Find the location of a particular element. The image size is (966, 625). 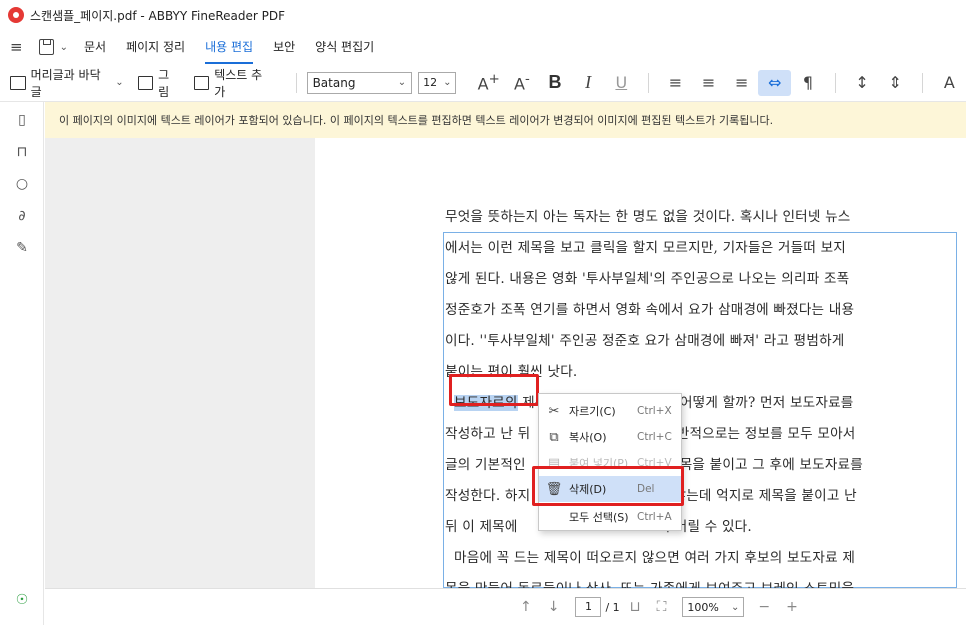

attachment-icon: ∂ is located at coordinates (22, 216).